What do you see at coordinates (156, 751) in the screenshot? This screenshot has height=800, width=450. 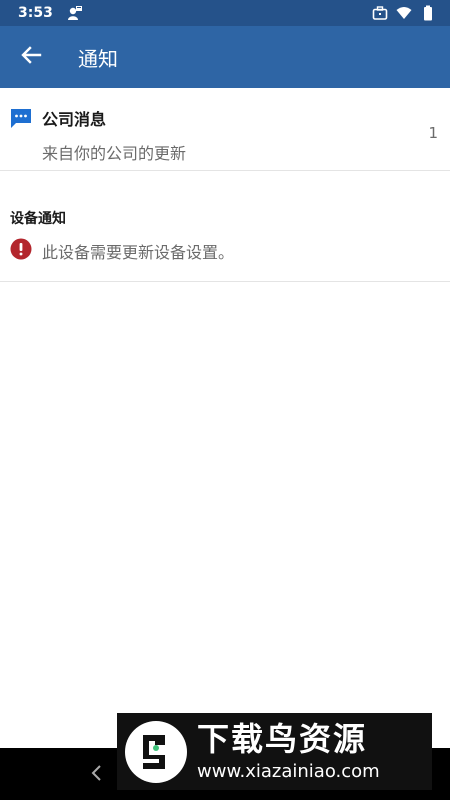 I see `watermark-logo-icon` at bounding box center [156, 751].